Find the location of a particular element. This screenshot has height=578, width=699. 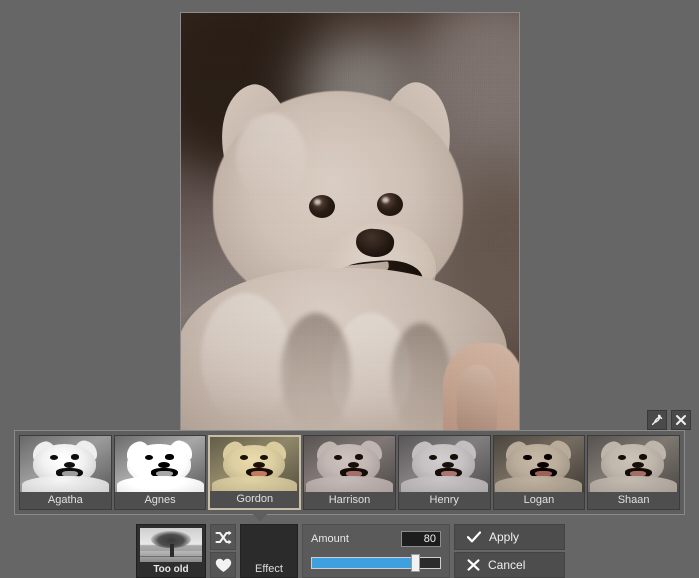

amount-slider-handle is located at coordinates (415, 563).